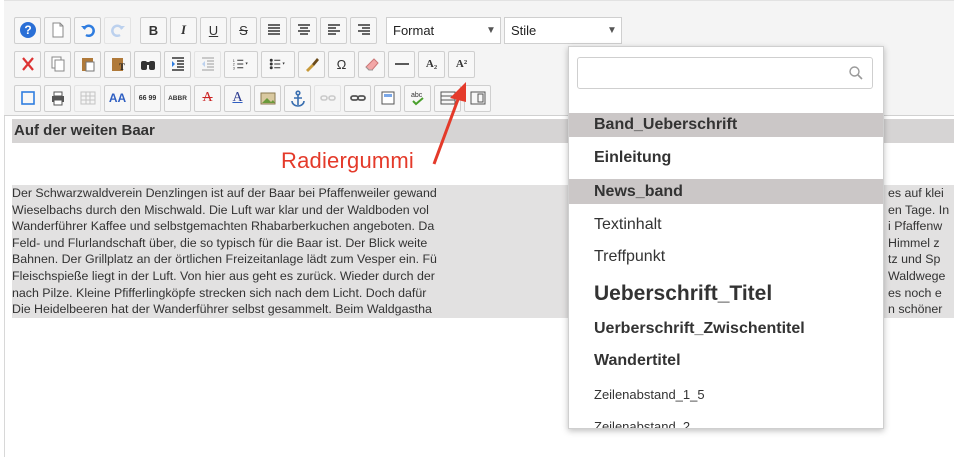 The image size is (954, 457). What do you see at coordinates (524, 30) in the screenshot?
I see `style-select-value: Stile` at bounding box center [524, 30].